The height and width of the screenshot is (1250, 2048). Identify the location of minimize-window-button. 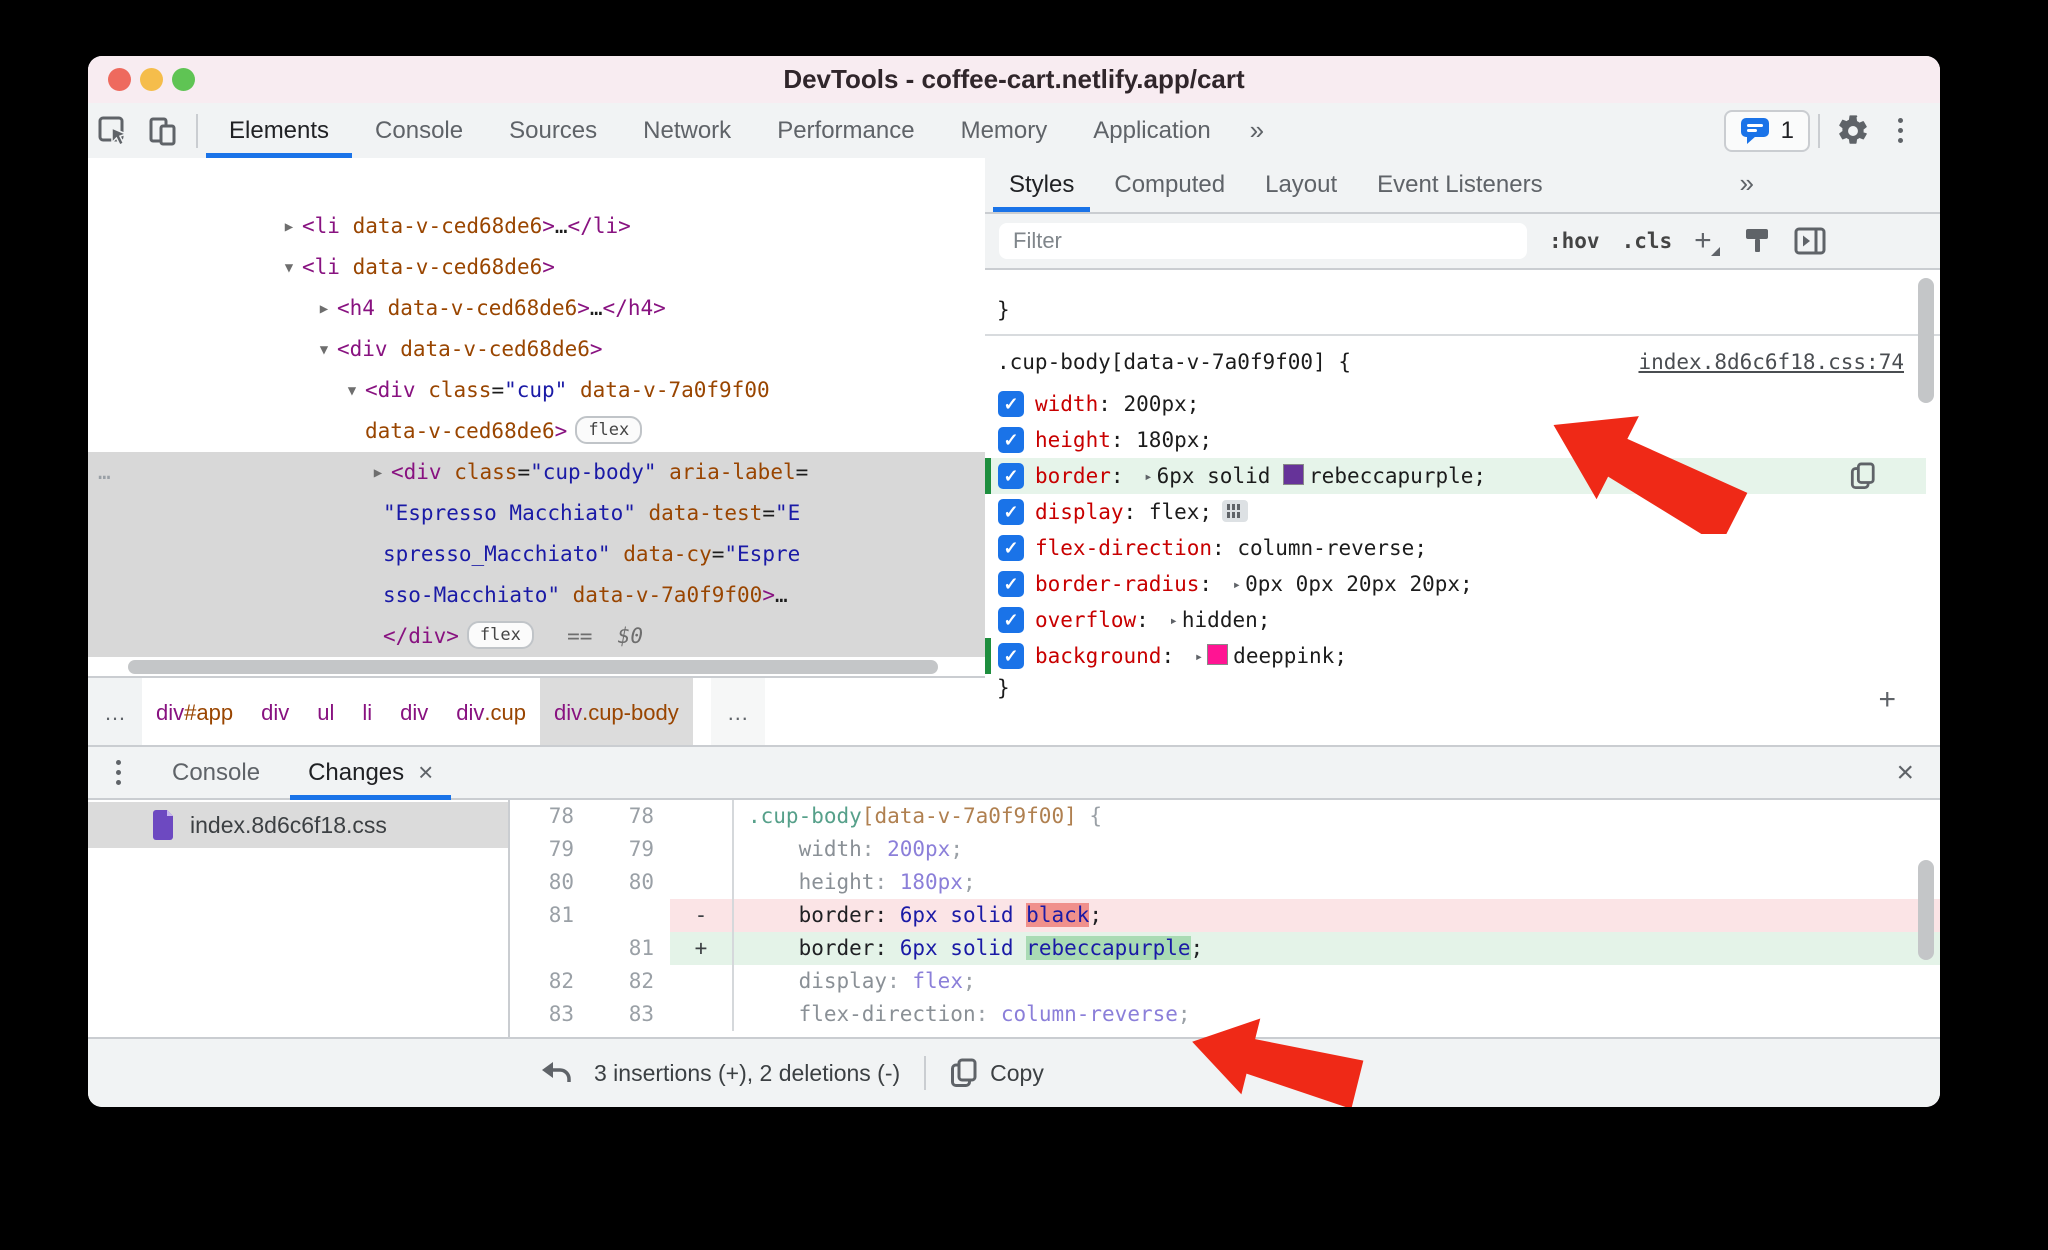
(151, 79).